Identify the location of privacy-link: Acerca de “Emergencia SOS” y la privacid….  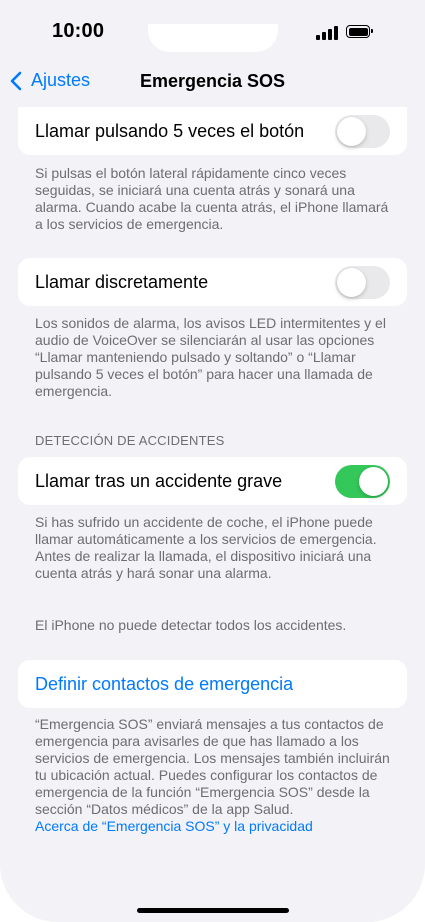
(216, 826).